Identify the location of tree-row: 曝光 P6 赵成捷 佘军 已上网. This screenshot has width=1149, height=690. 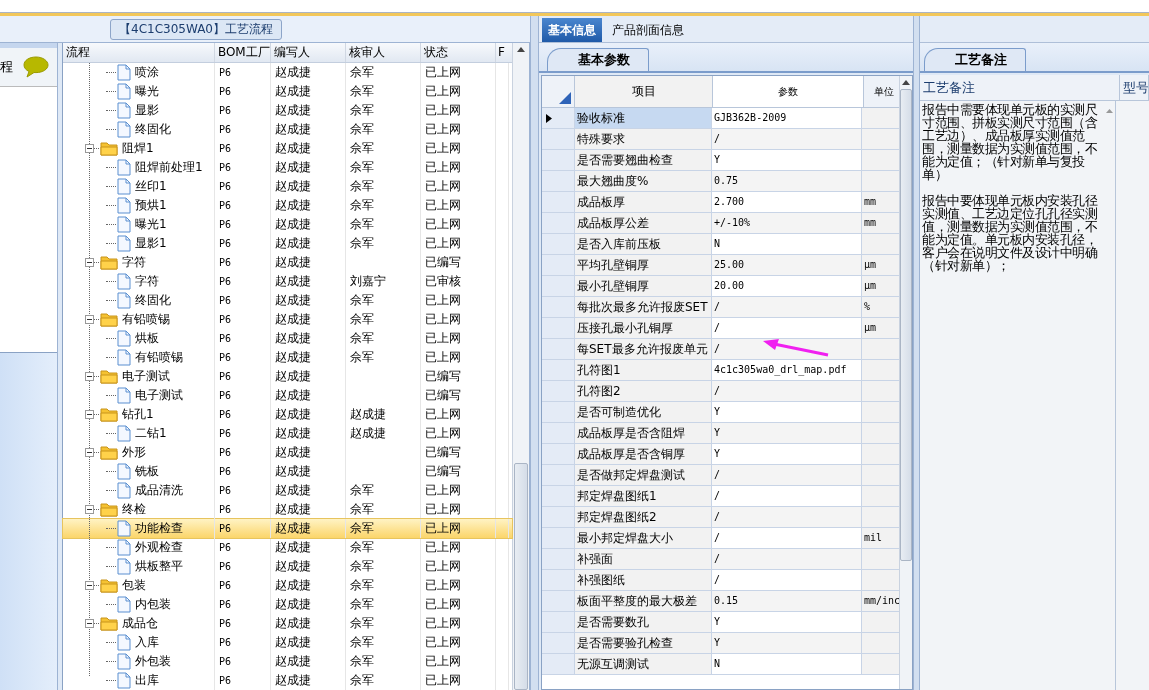
(287, 91).